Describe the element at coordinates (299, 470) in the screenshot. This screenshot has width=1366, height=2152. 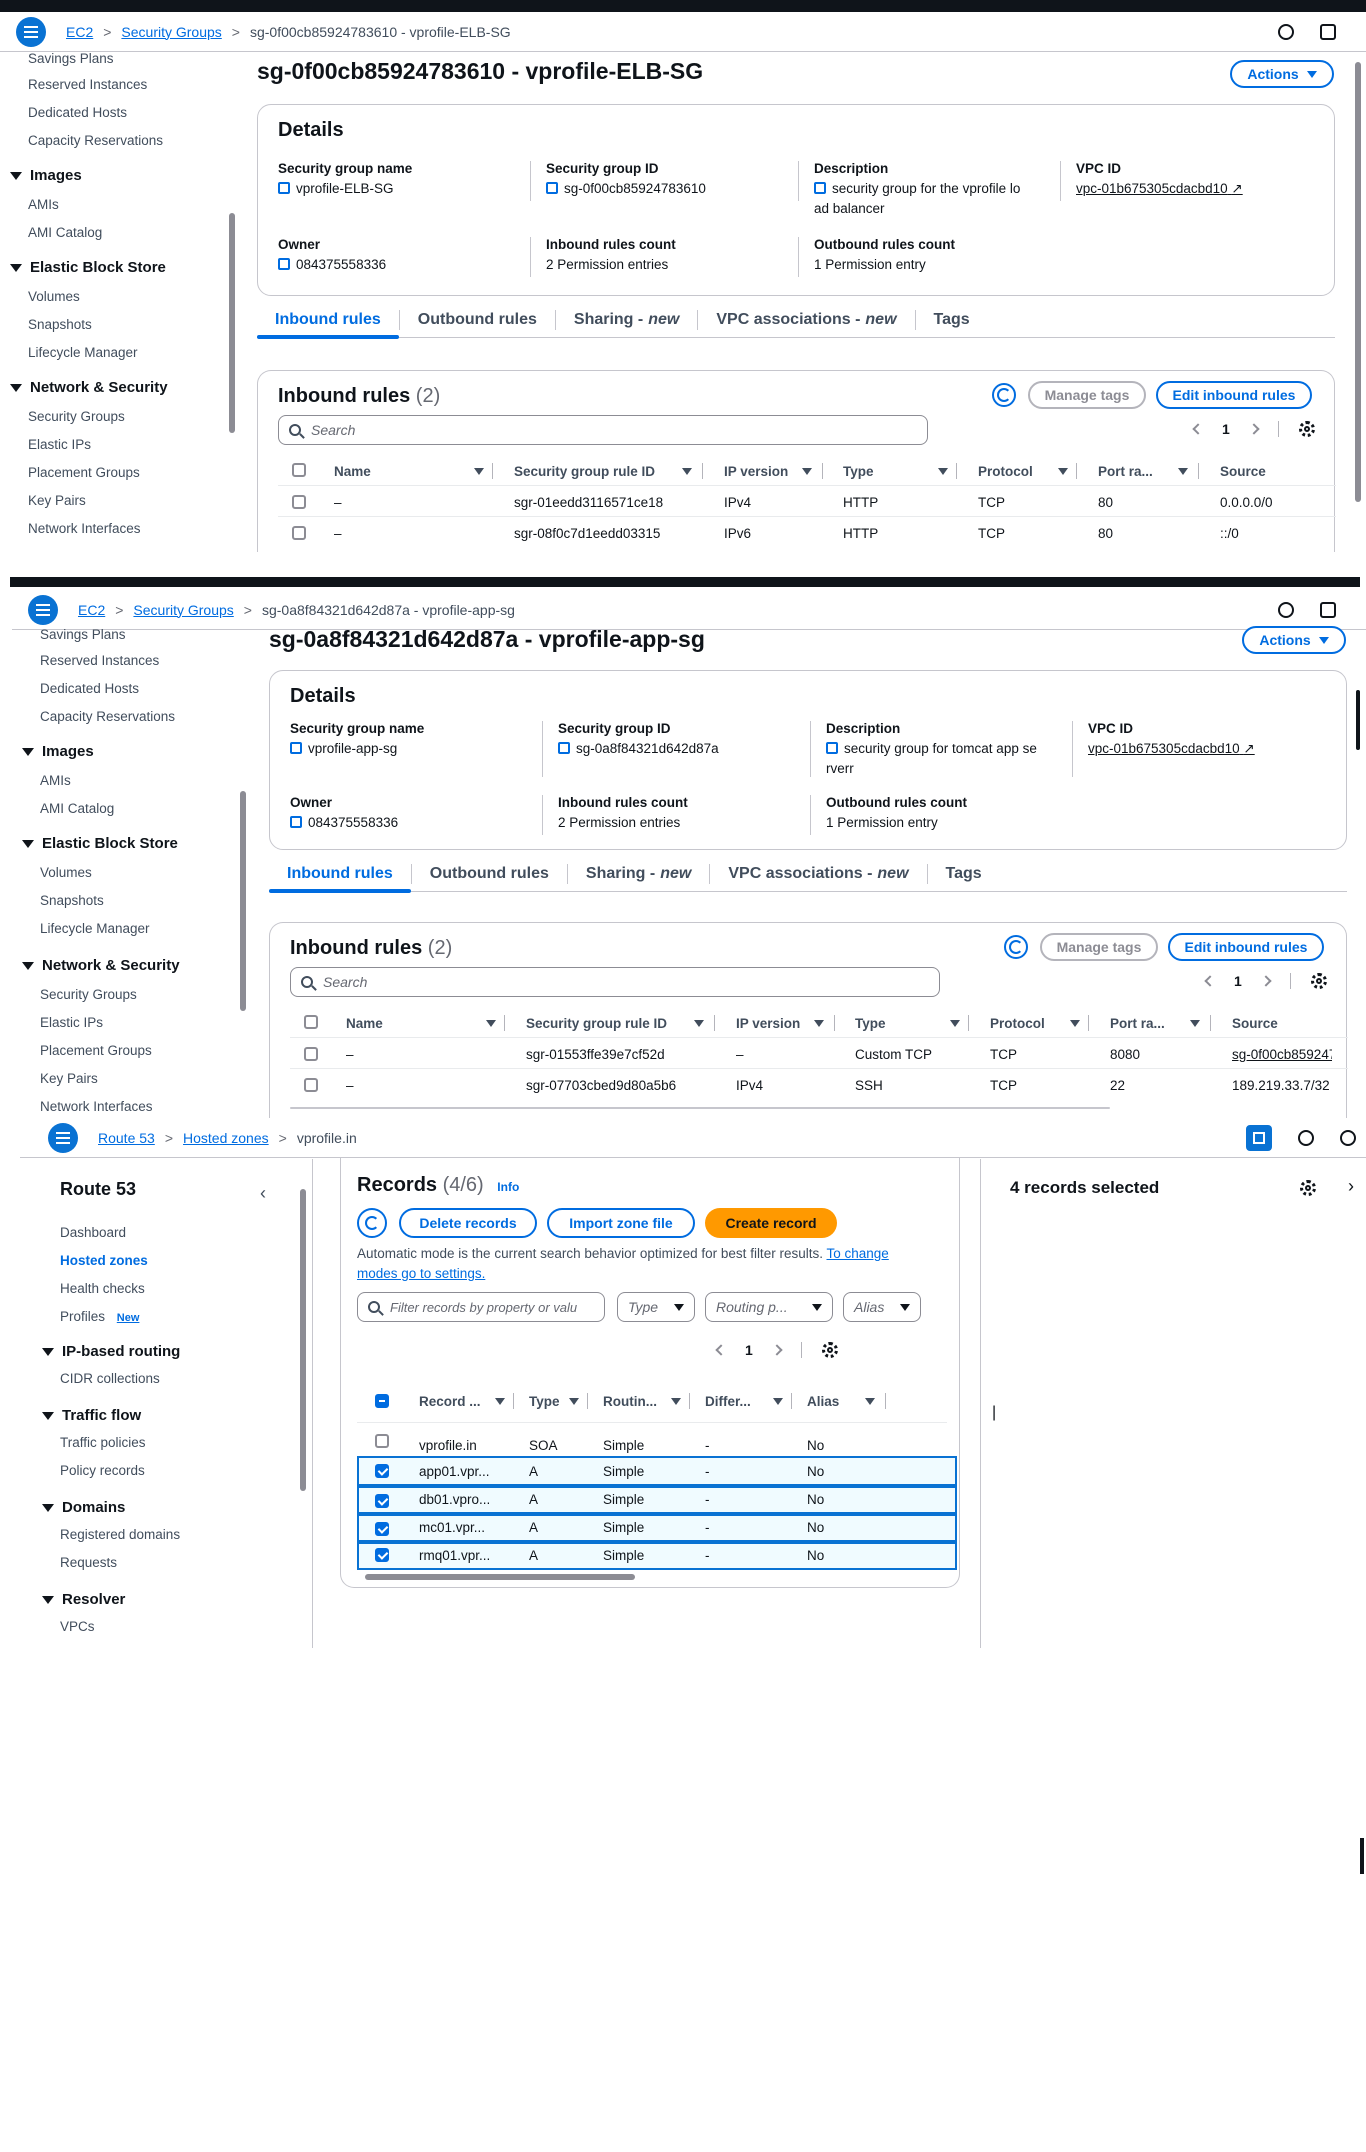
I see `select-all-checkbox` at that location.